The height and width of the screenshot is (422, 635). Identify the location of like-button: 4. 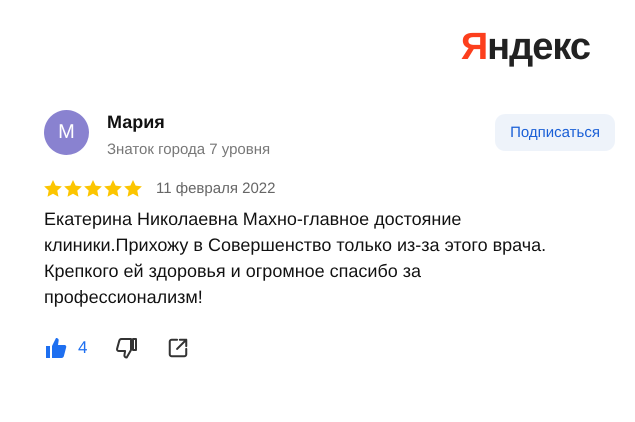
(66, 348).